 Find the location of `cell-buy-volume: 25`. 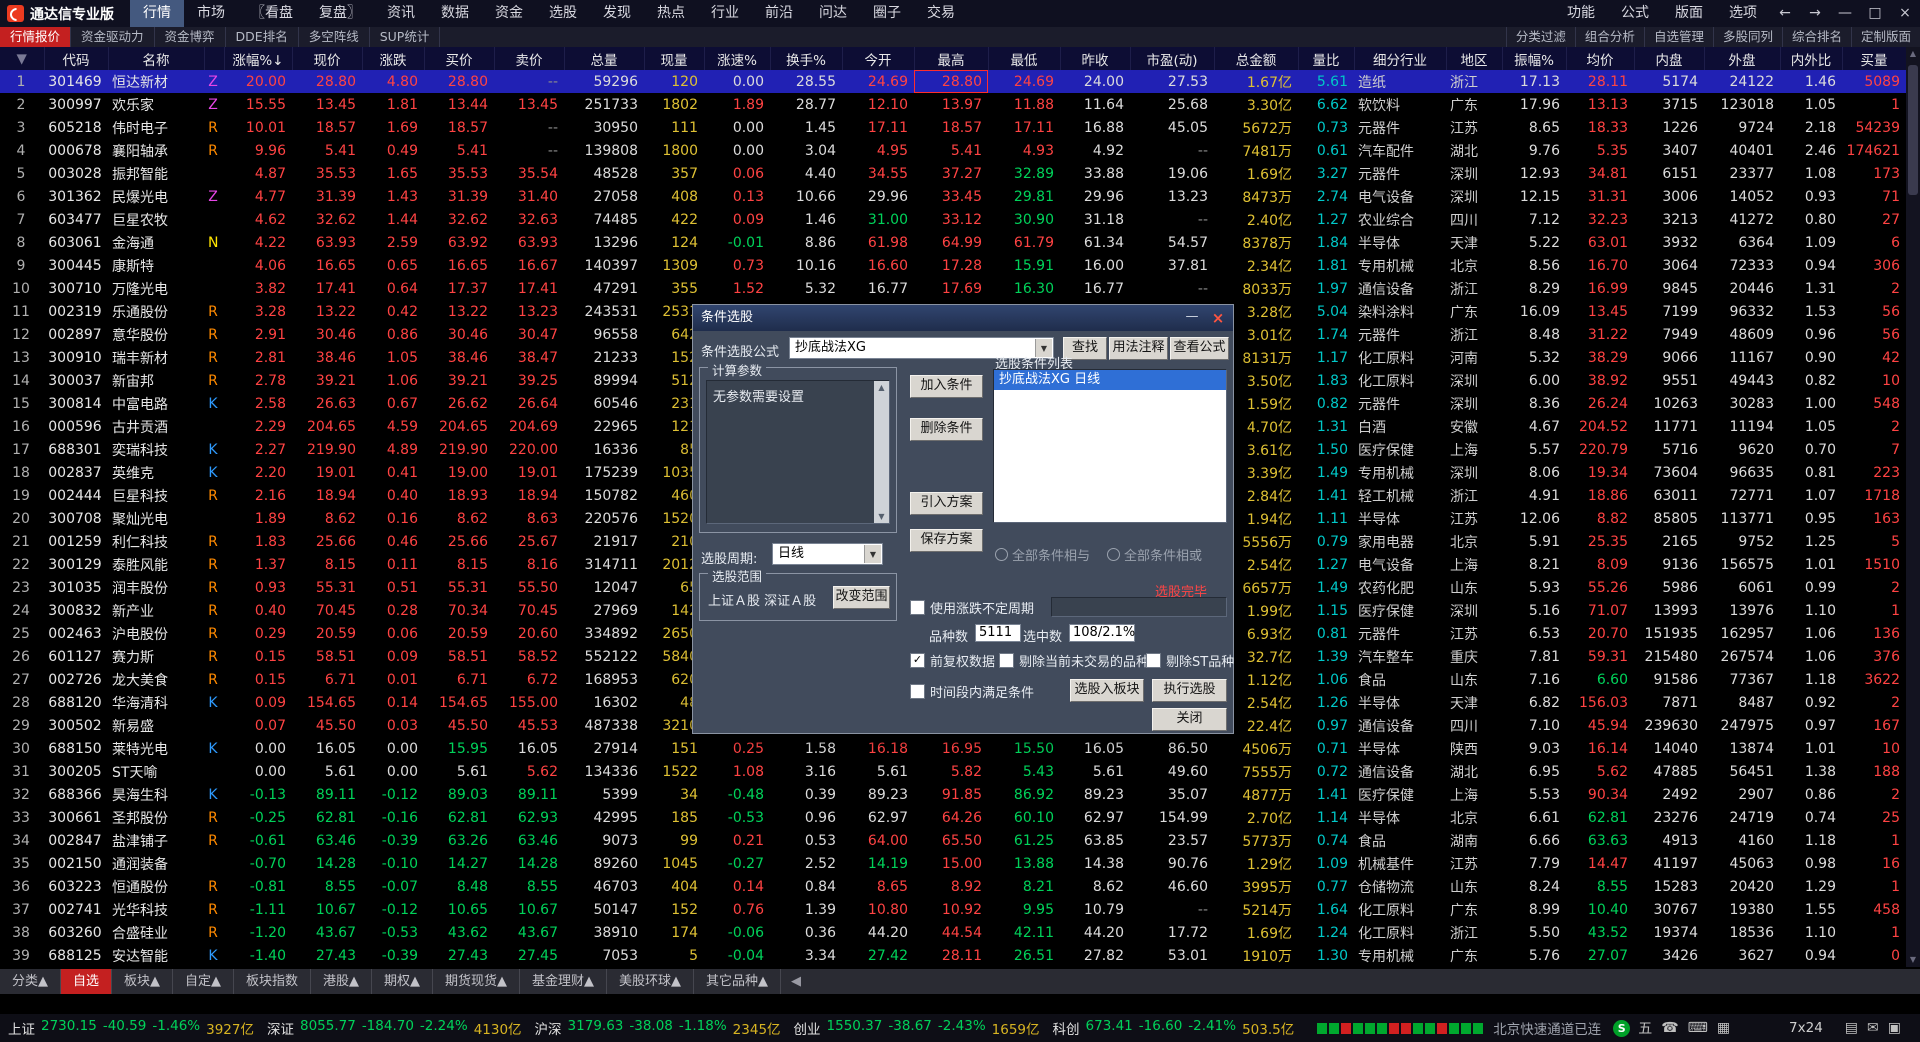

cell-buy-volume: 25 is located at coordinates (1874, 817).